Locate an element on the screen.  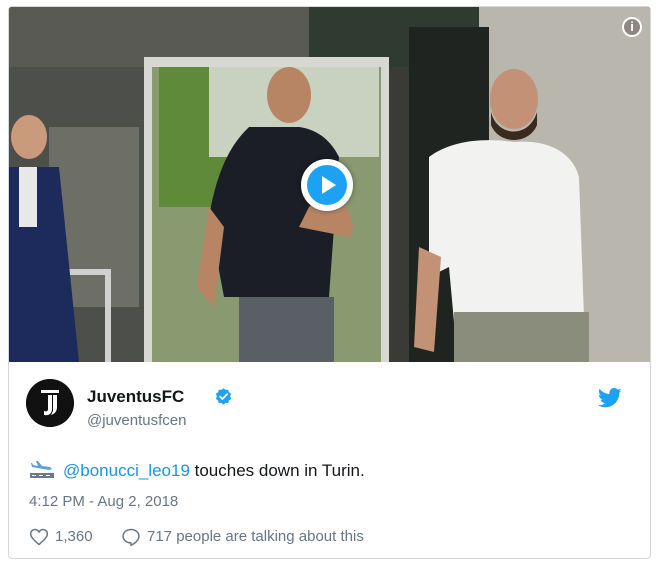
speech-bubble-icon is located at coordinates (131, 537).